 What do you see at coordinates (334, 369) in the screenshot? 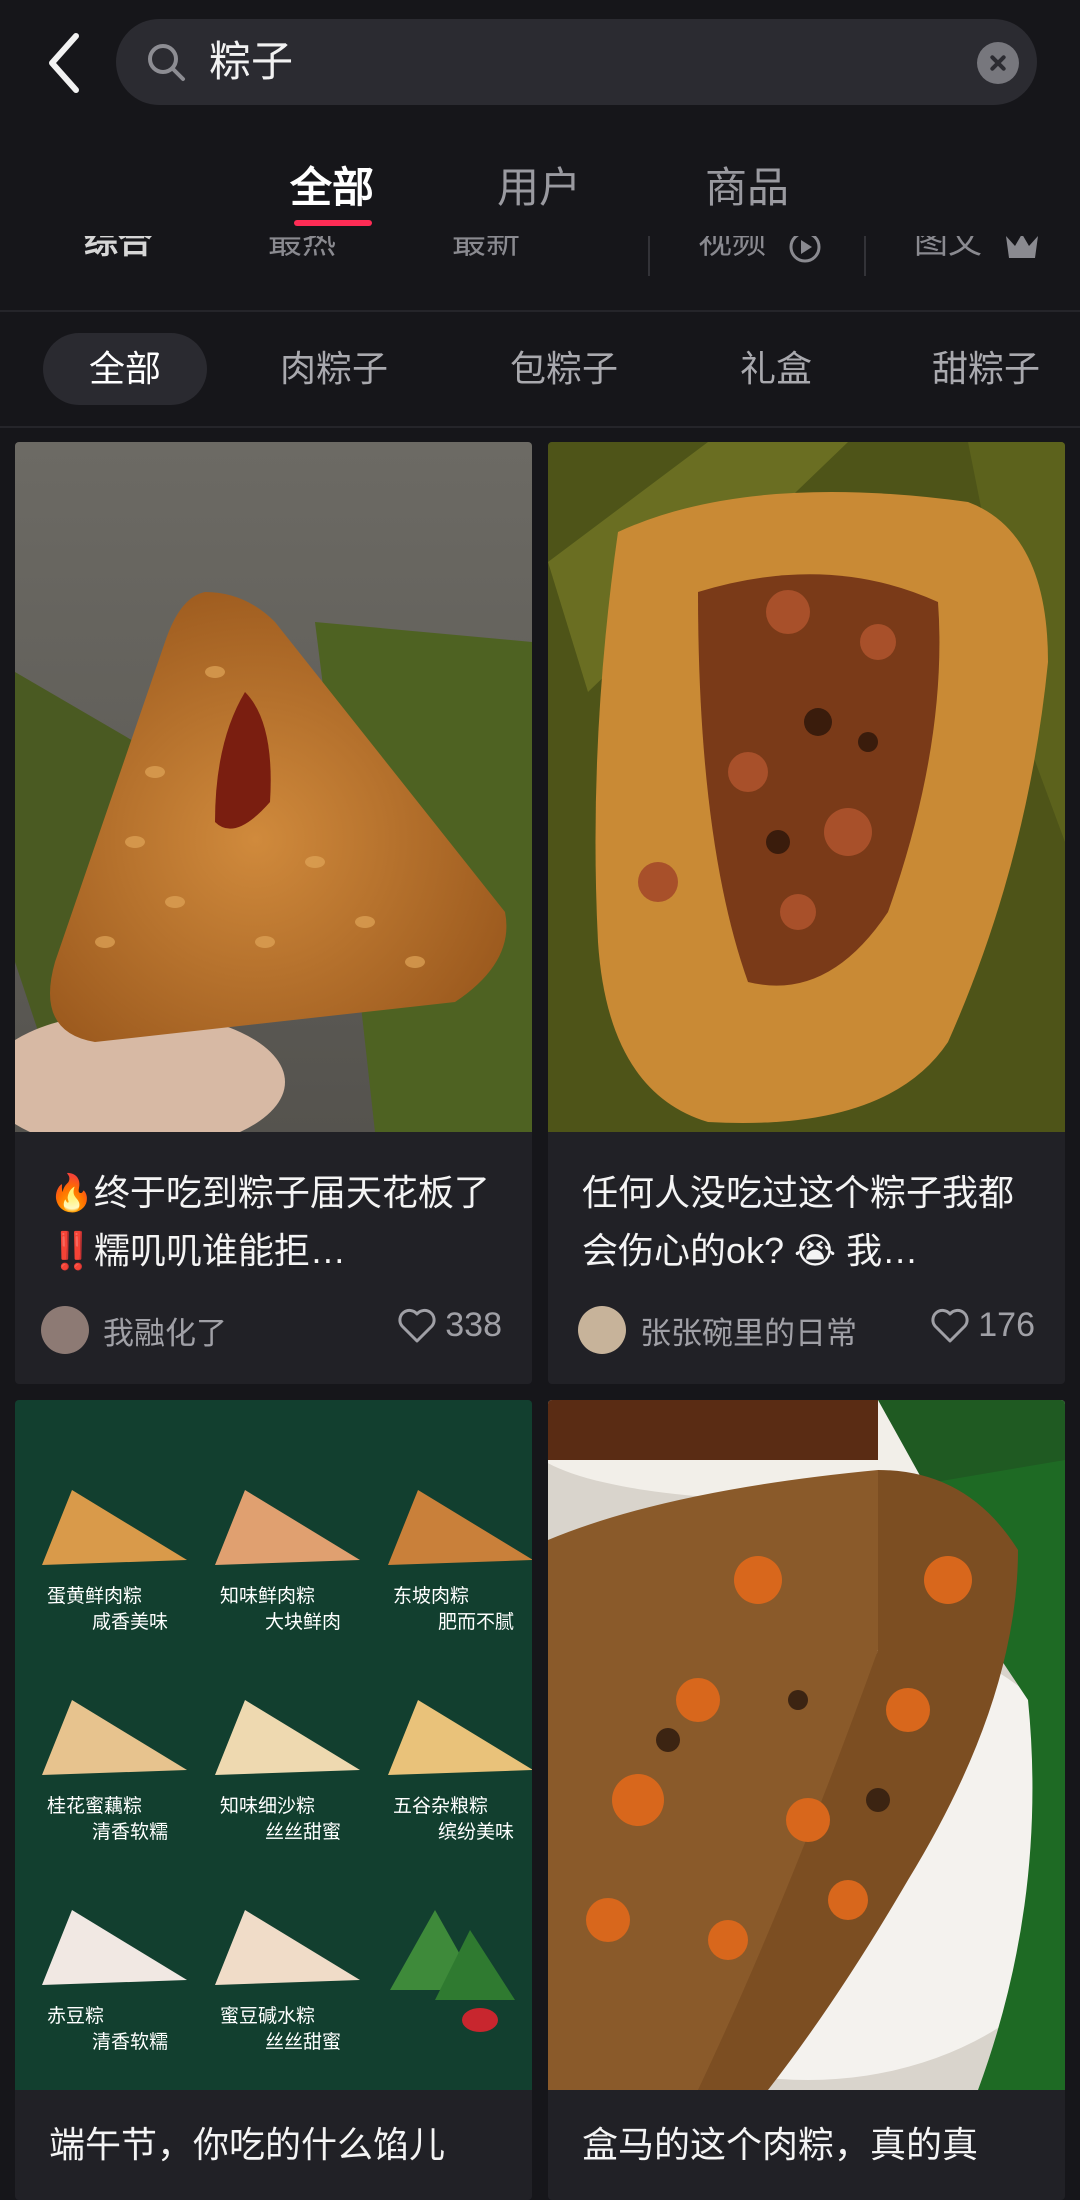
I see `filter-chip-meat: 肉粽子` at bounding box center [334, 369].